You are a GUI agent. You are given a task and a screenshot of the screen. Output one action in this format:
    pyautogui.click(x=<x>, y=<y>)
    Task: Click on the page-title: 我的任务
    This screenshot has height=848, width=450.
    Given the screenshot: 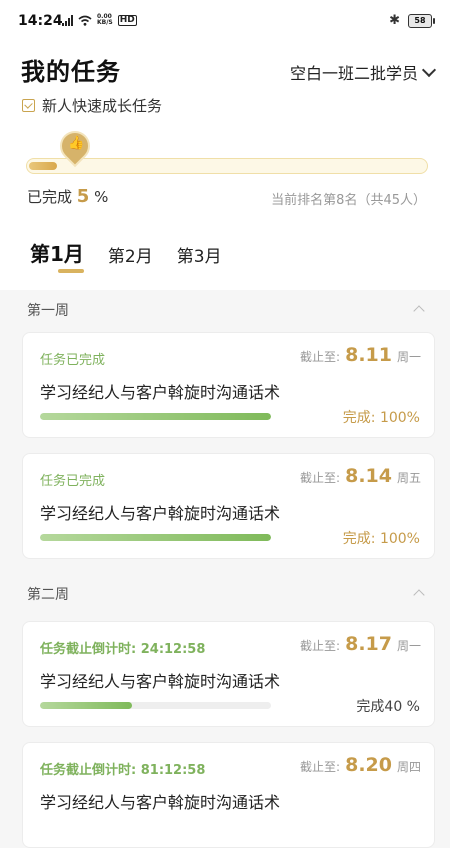 What is the action you would take?
    pyautogui.click(x=71, y=72)
    